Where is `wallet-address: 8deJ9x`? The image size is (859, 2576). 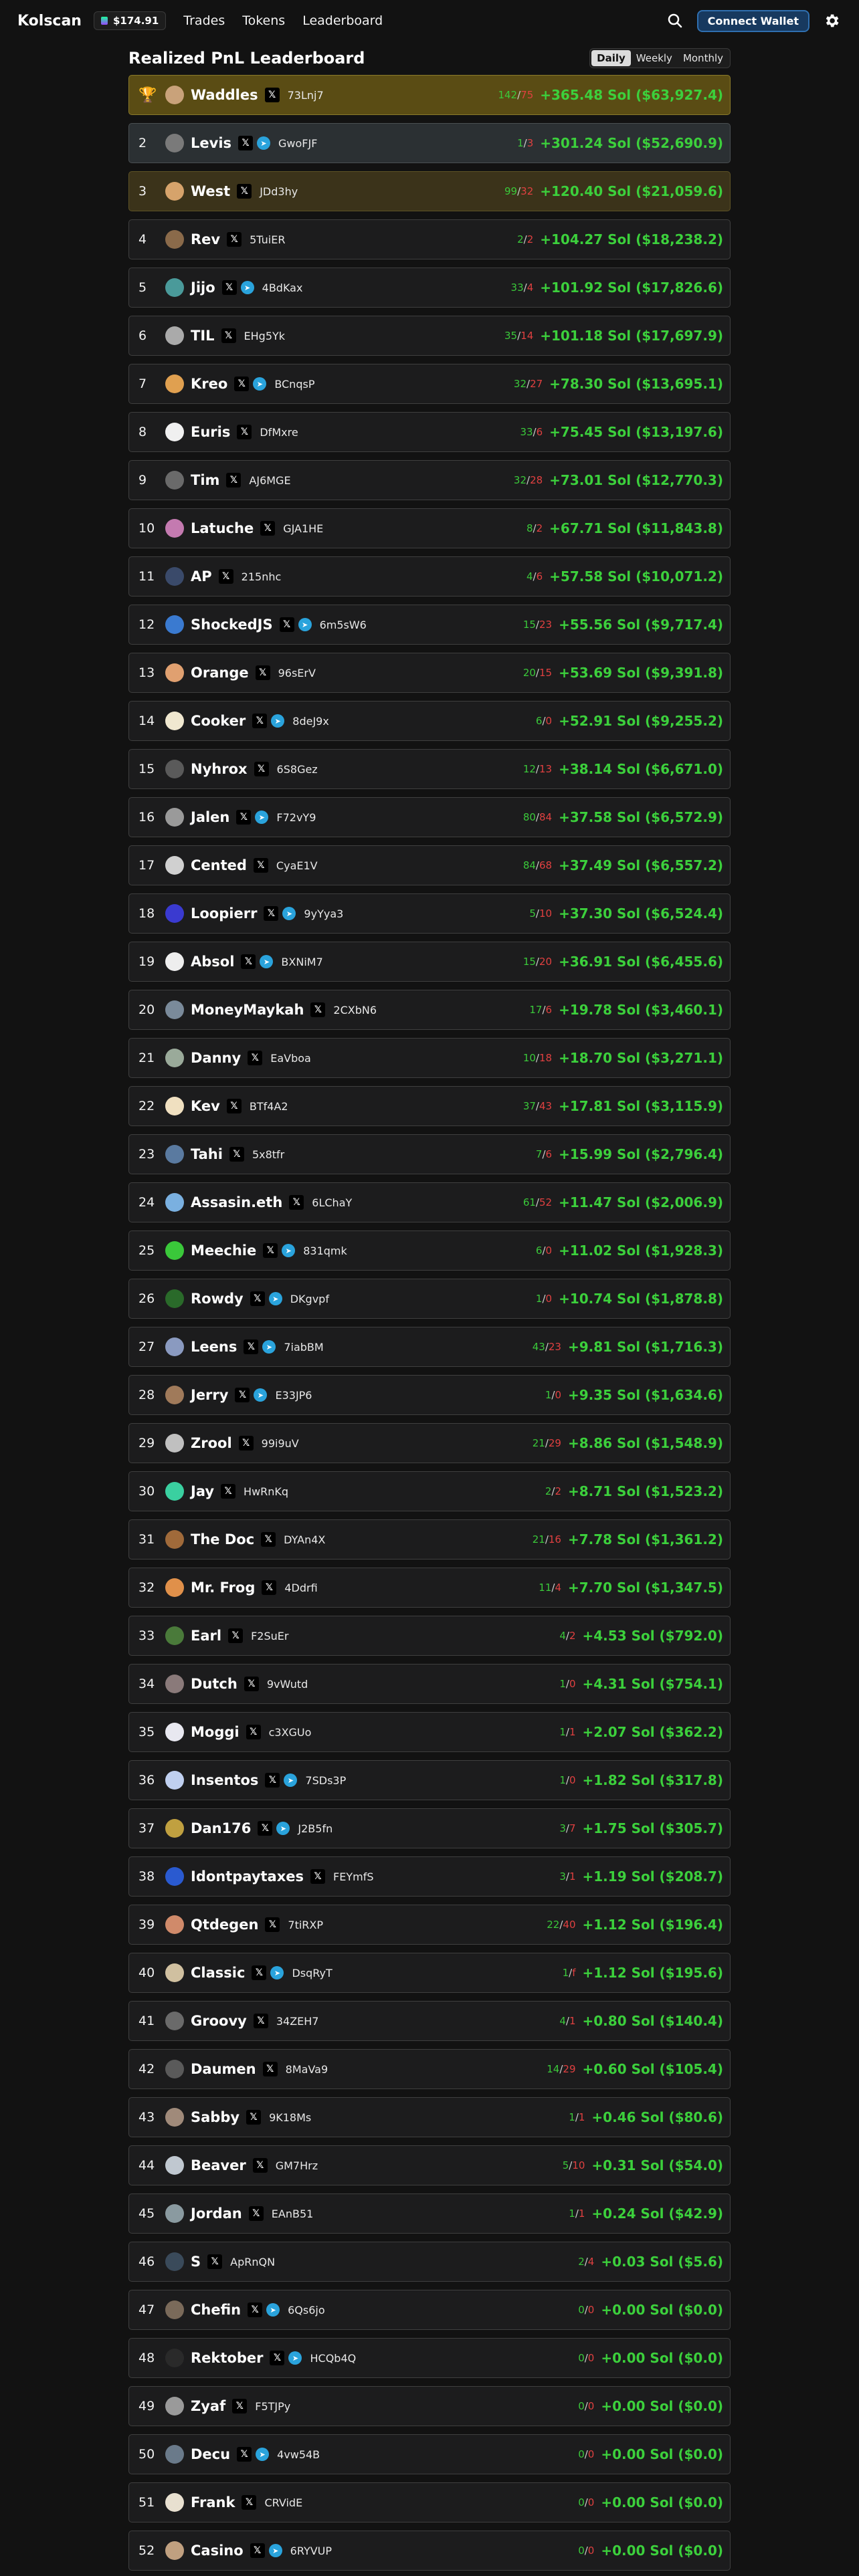 wallet-address: 8deJ9x is located at coordinates (310, 721).